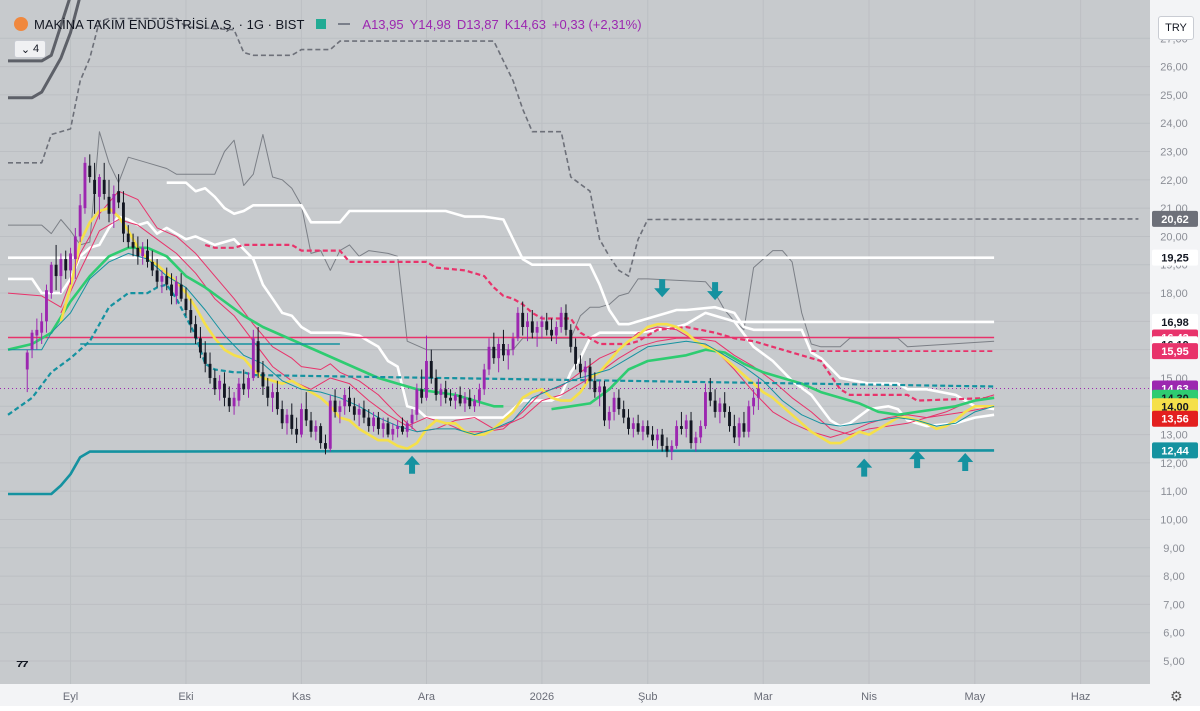 Image resolution: width=1200 pixels, height=711 pixels. I want to click on settings-gear-icon: ⚙, so click(1176, 696).